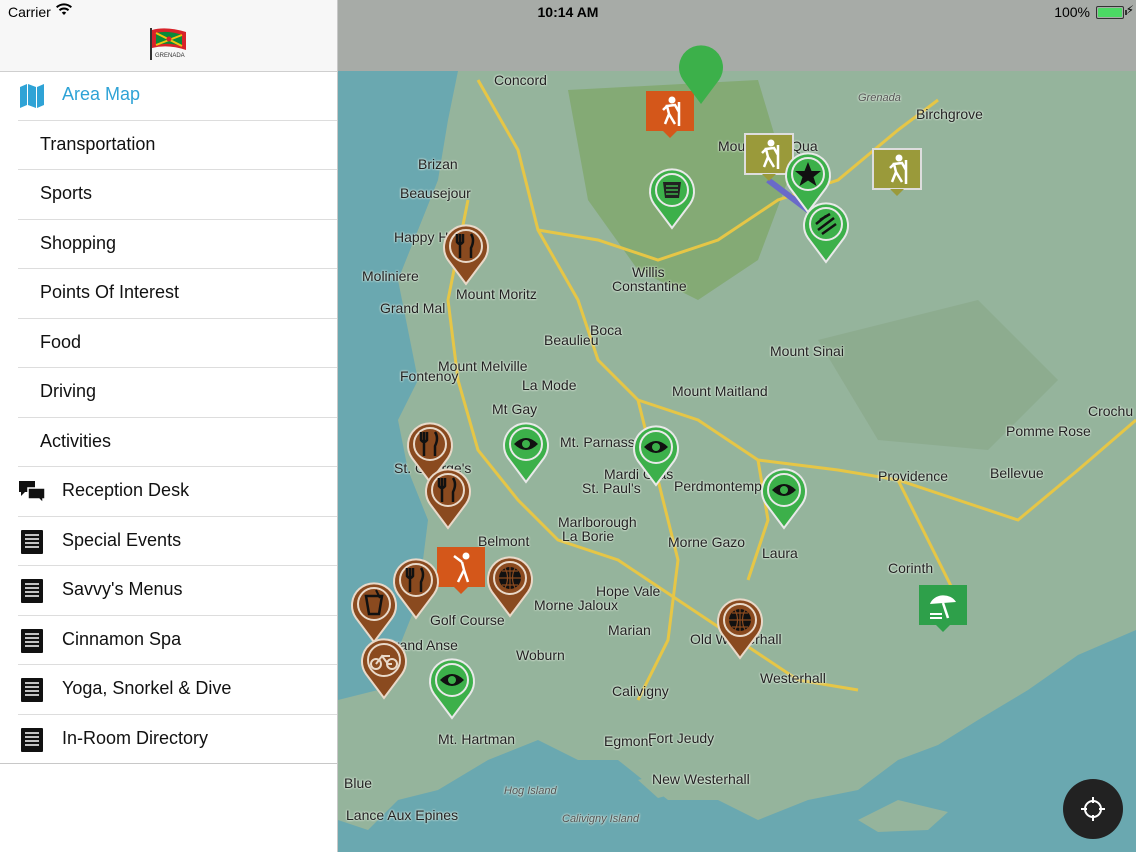  I want to click on place-label: Grand Mal, so click(413, 308).